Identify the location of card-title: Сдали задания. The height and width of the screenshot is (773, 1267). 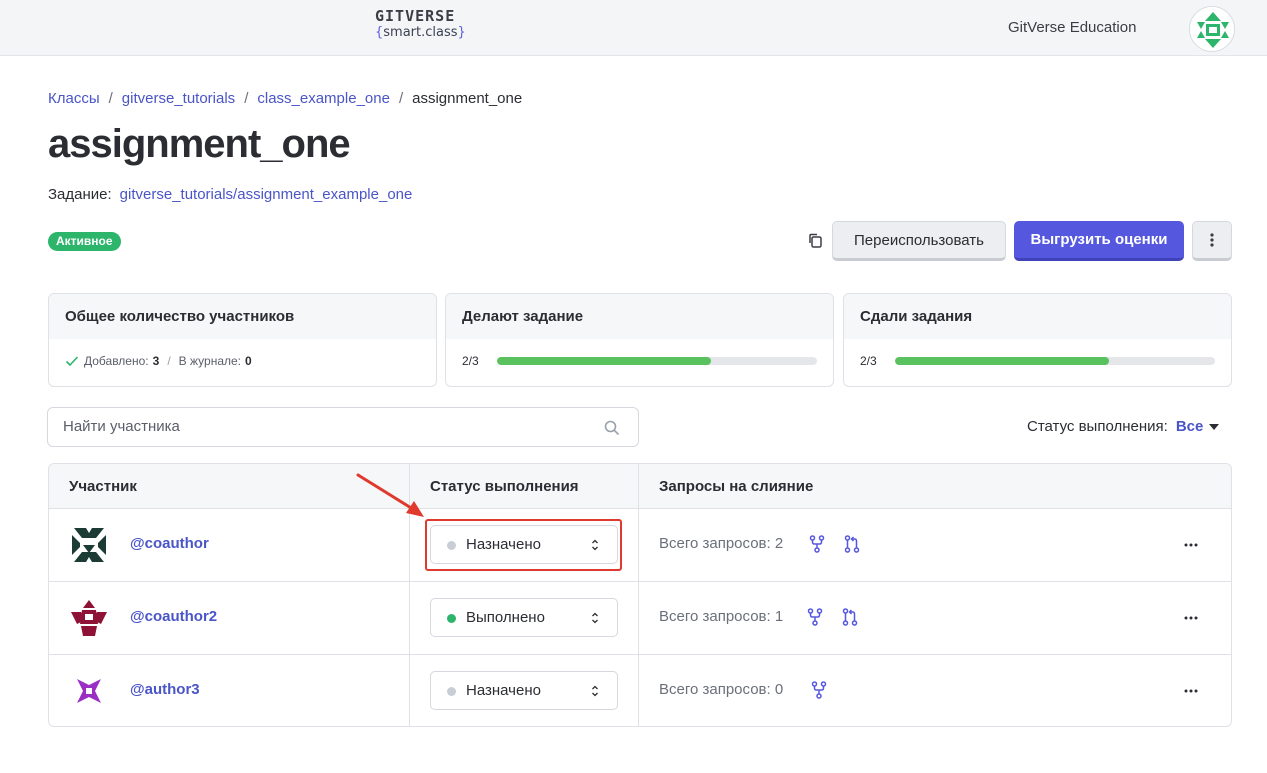
(1037, 316).